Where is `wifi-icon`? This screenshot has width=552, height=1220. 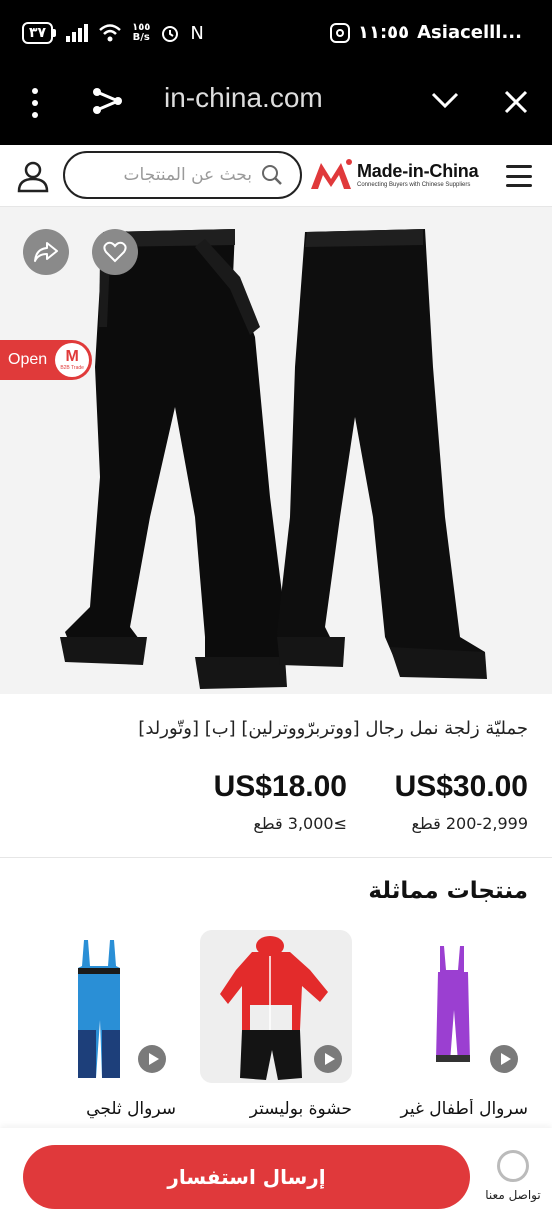 wifi-icon is located at coordinates (110, 33).